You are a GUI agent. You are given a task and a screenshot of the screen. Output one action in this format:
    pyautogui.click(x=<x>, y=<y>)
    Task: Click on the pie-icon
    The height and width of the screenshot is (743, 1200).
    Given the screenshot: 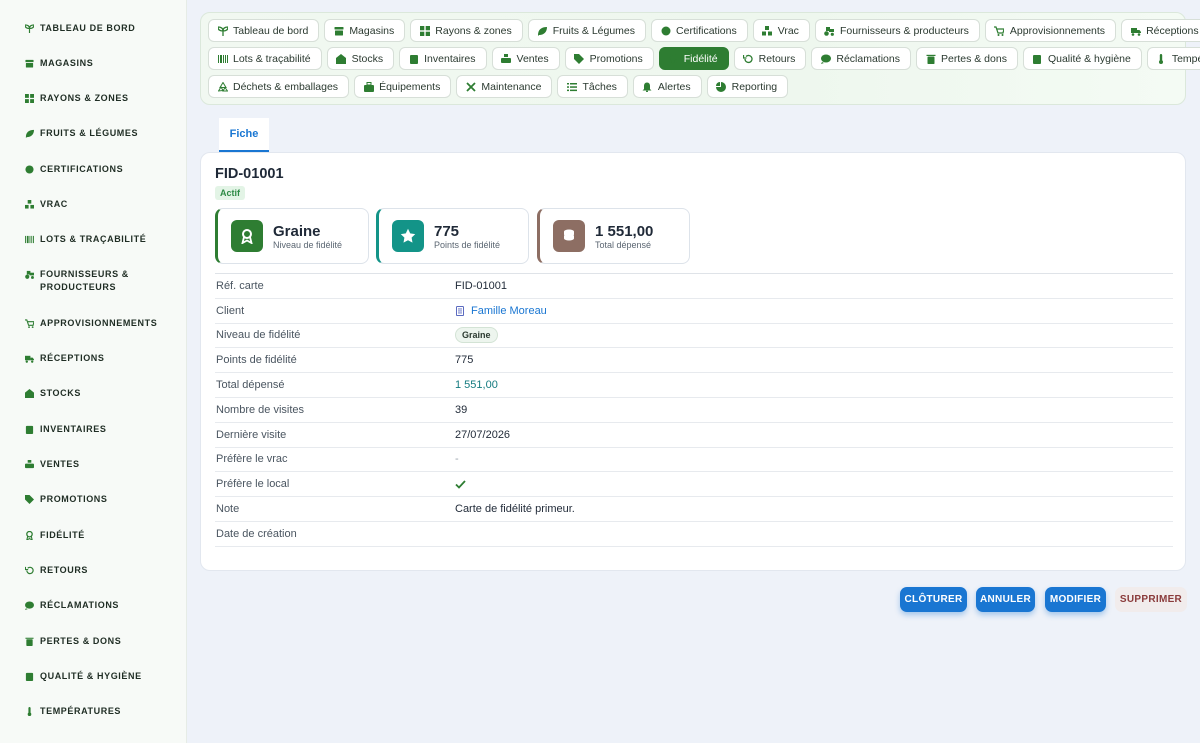 What is the action you would take?
    pyautogui.click(x=721, y=86)
    